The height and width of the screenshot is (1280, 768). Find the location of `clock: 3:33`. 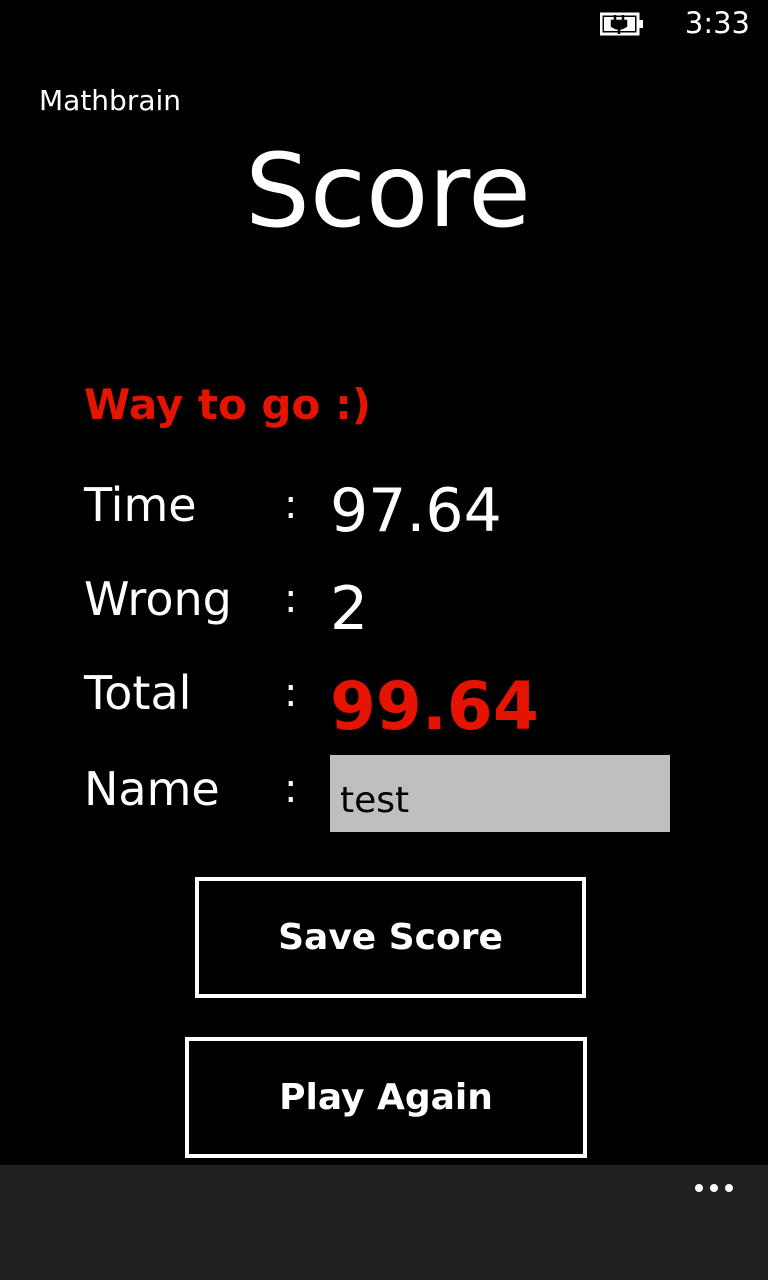

clock: 3:33 is located at coordinates (717, 23).